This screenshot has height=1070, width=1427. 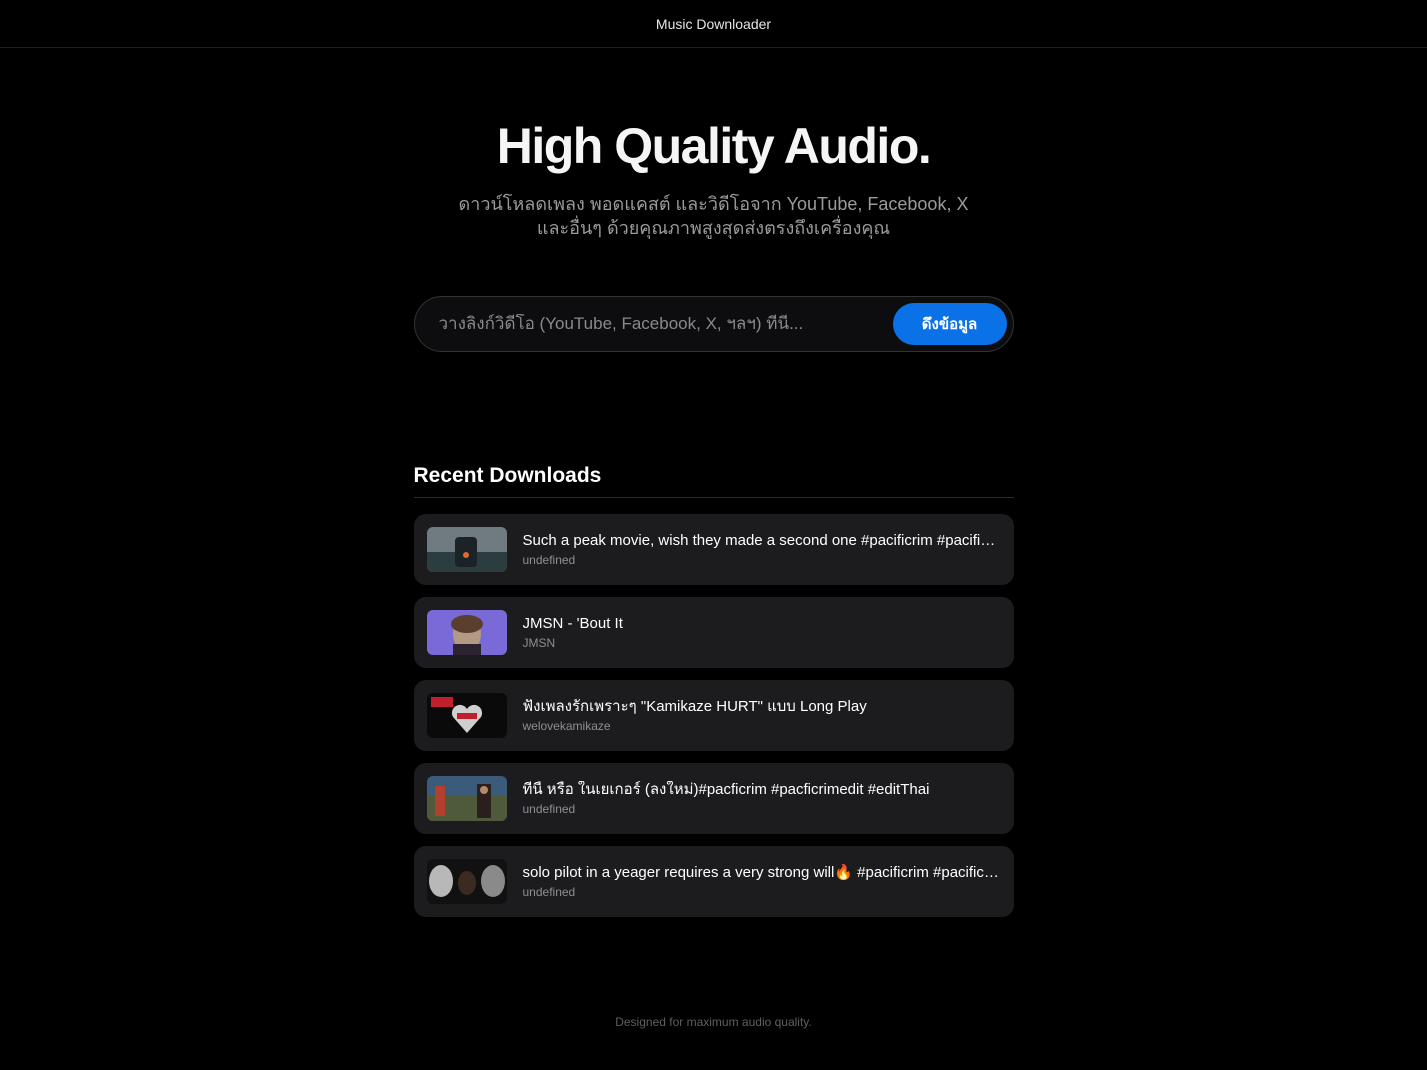 I want to click on app-title: Music Downloader, so click(x=713, y=23).